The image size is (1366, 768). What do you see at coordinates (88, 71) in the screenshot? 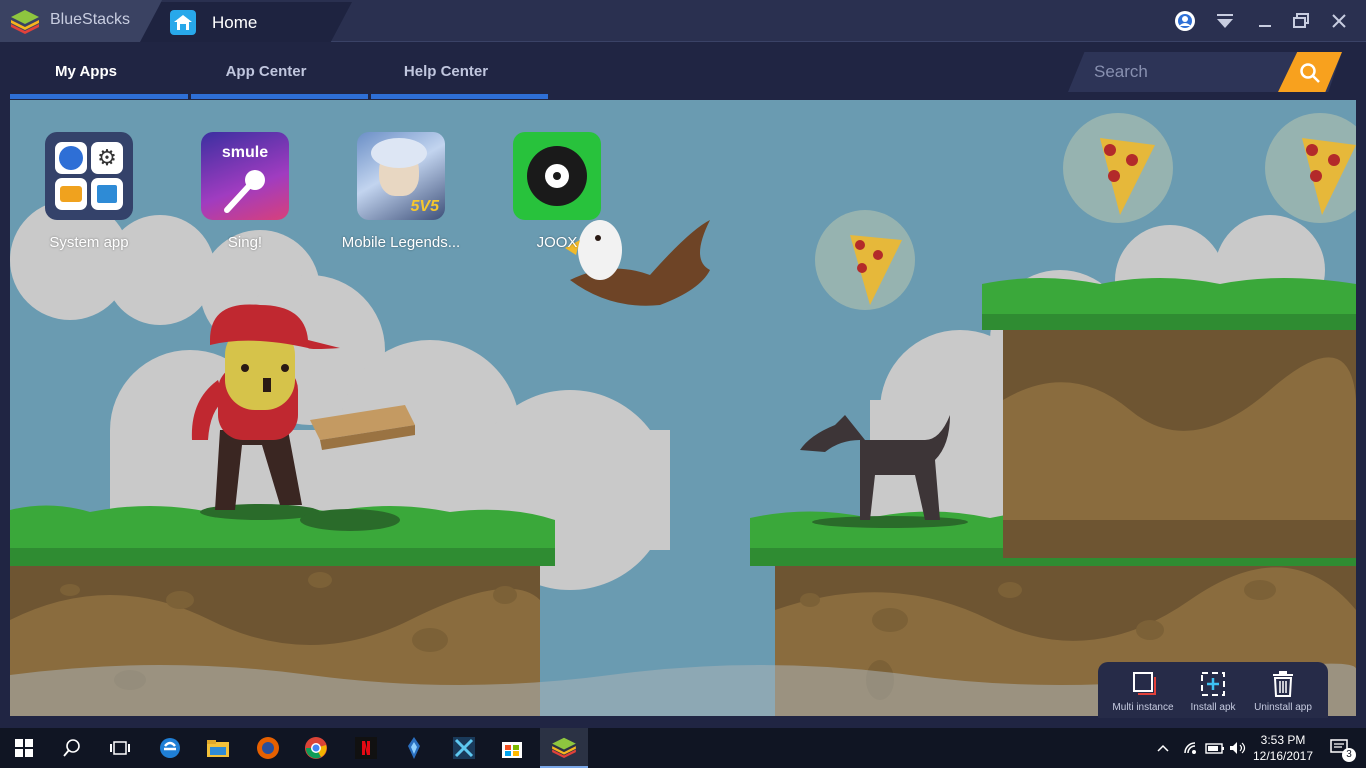
I see `tab-my-apps: My Apps` at bounding box center [88, 71].